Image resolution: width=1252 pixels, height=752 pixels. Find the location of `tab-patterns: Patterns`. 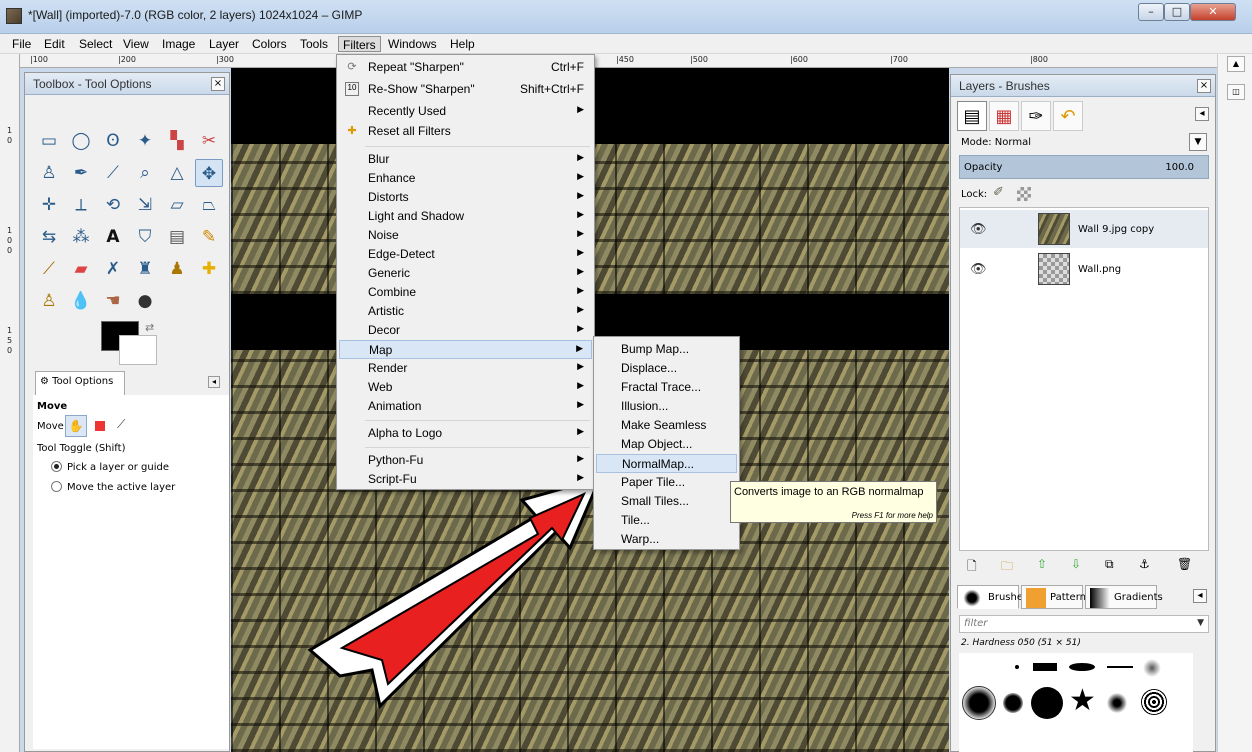

tab-patterns: Patterns is located at coordinates (1056, 597).